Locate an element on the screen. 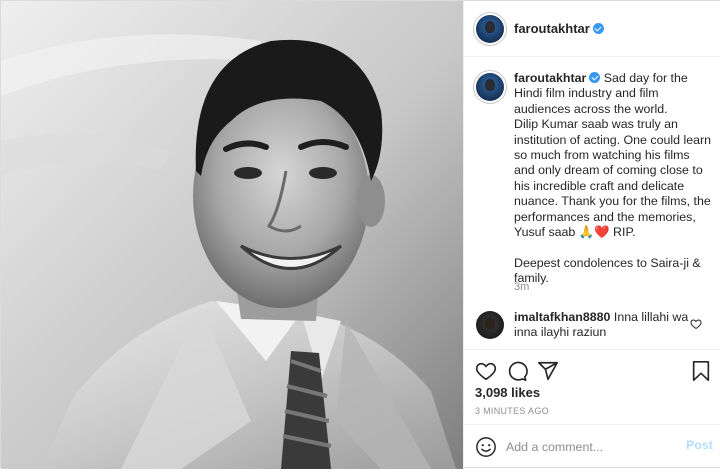 The height and width of the screenshot is (473, 720). caption-username: faroutakhtar is located at coordinates (550, 78).